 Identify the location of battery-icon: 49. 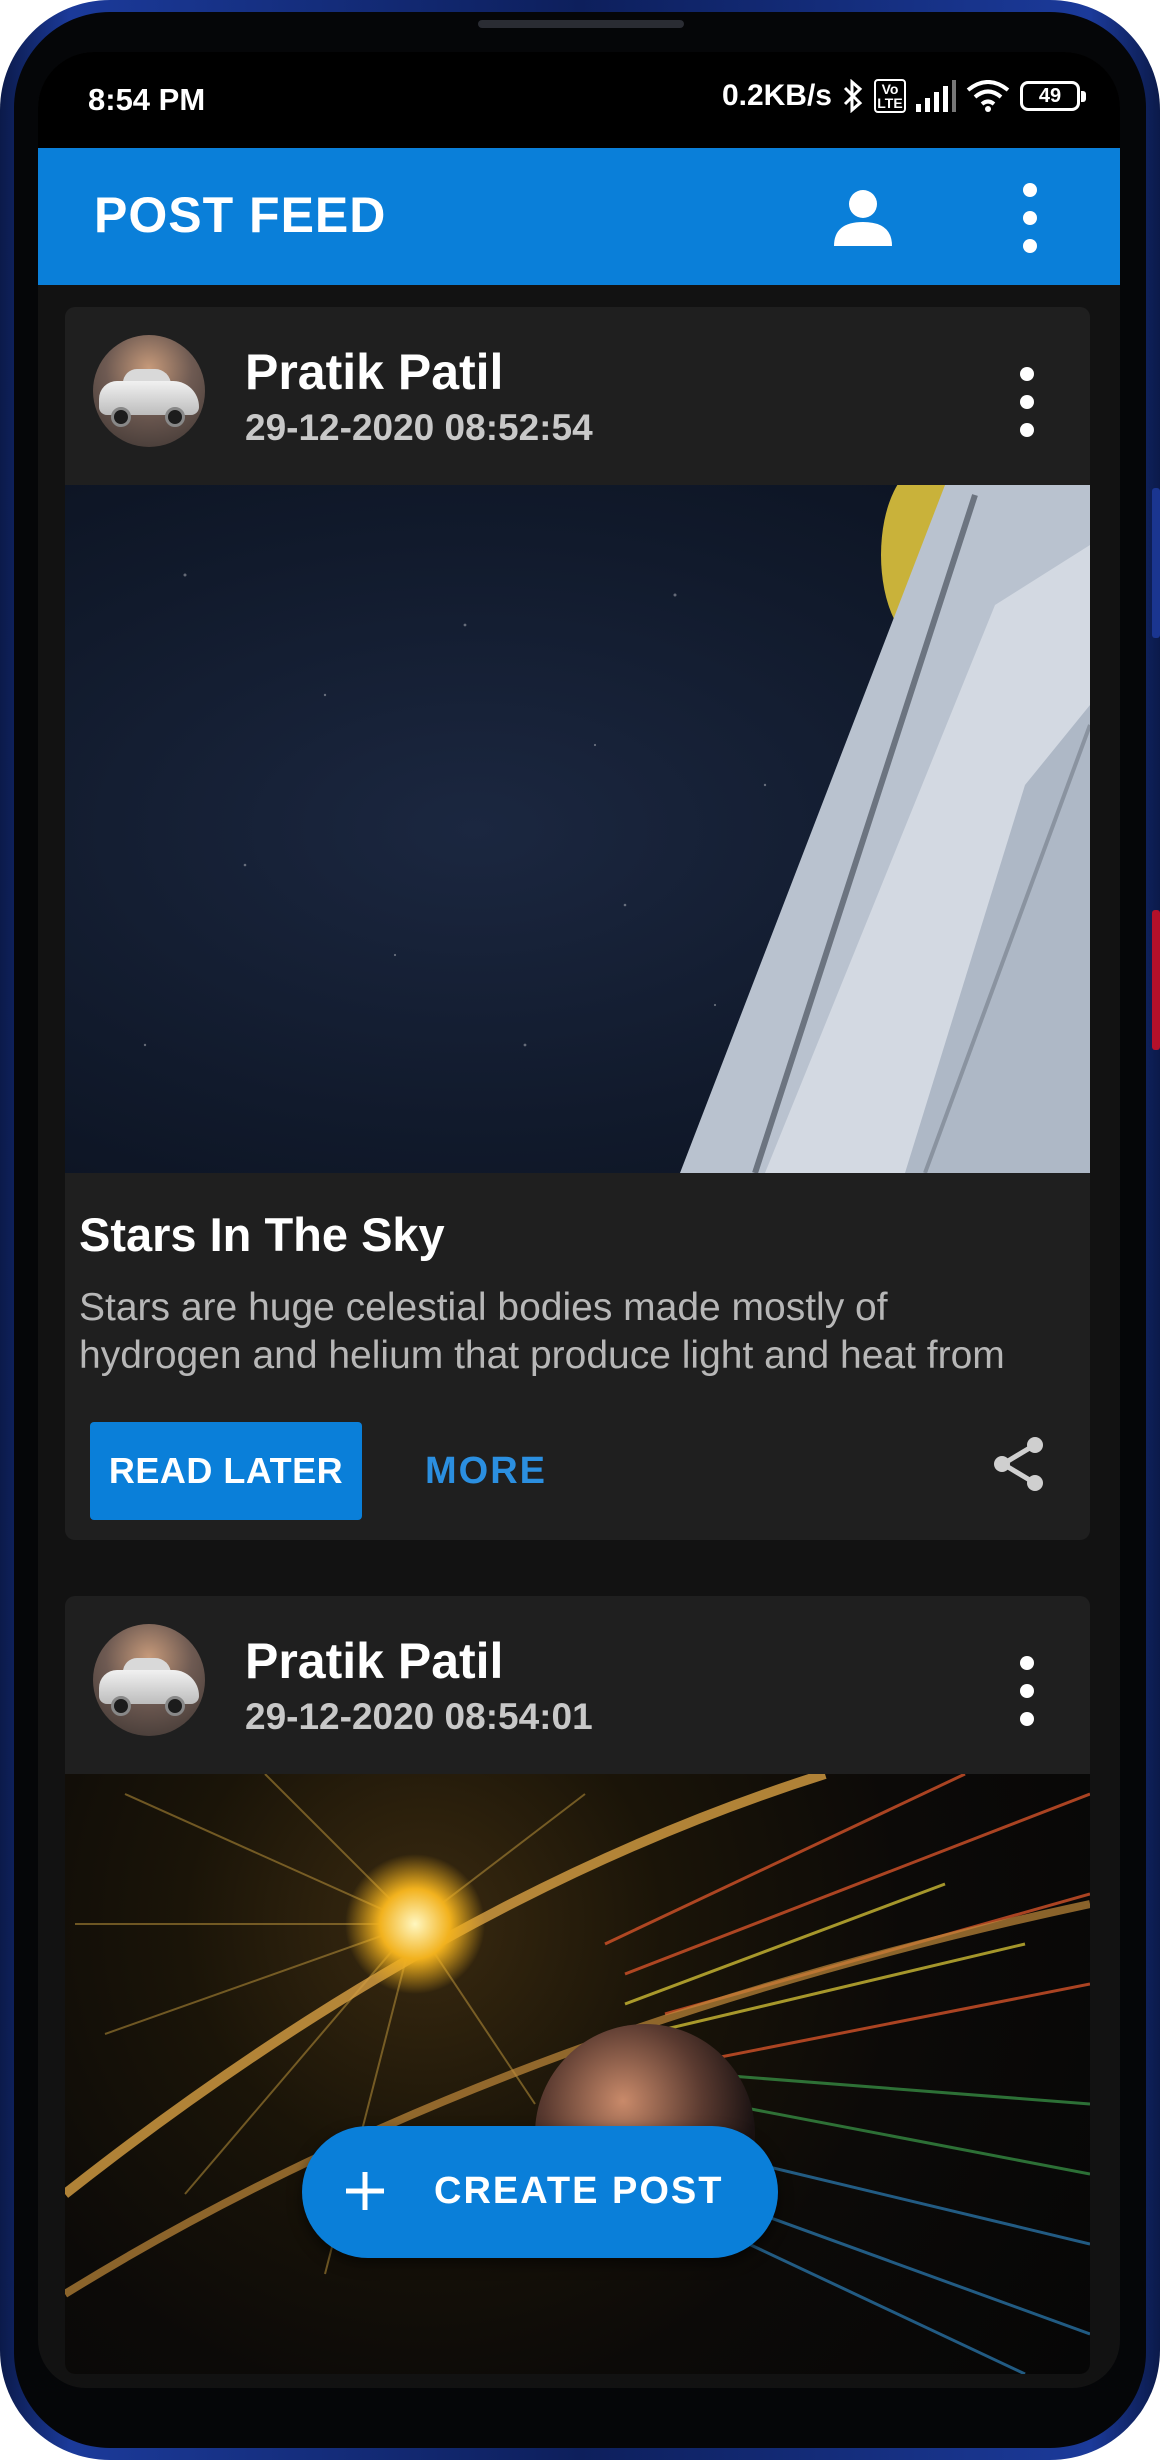
(1053, 96).